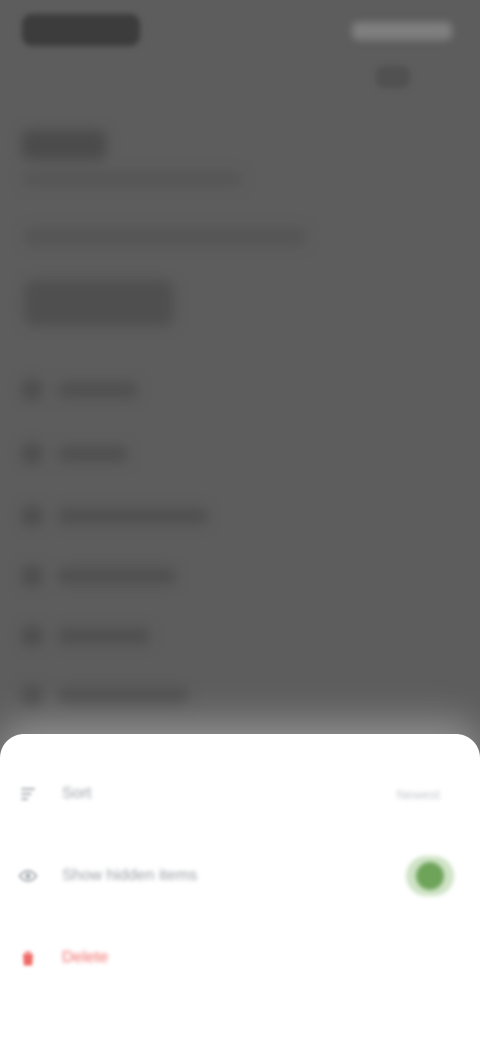  Describe the element at coordinates (64, 145) in the screenshot. I see `page-title` at that location.